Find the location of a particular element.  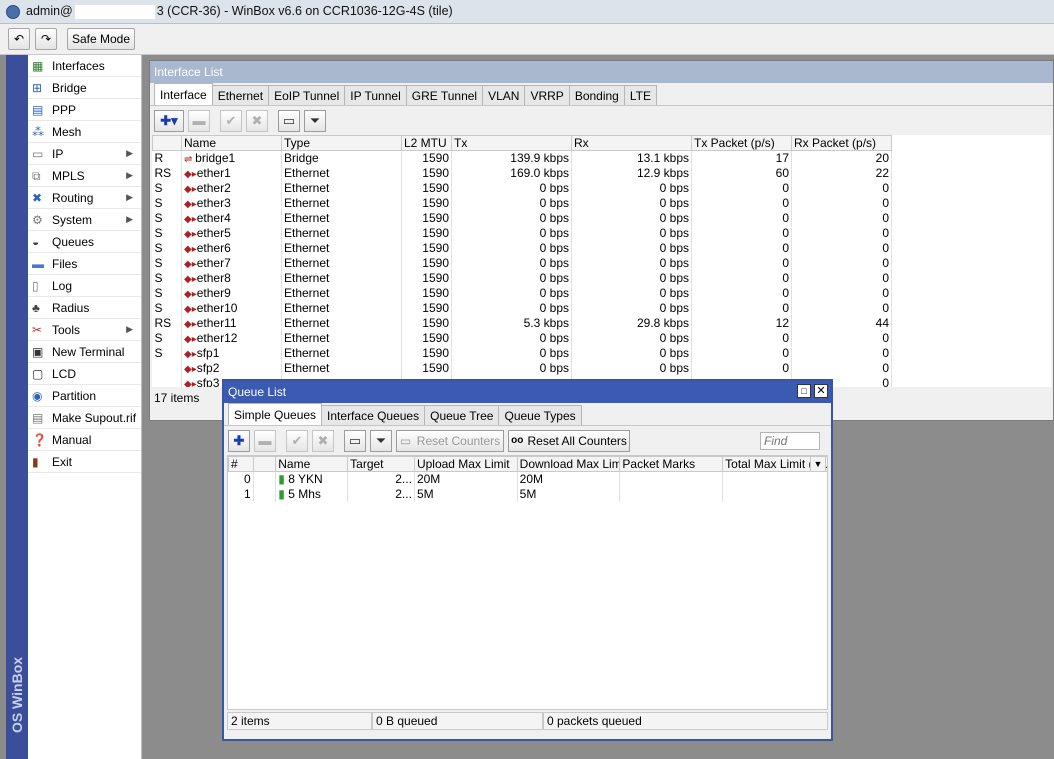

table-row: S ◆▸ether2 Ethernet 1590 0 bps 0 bps 0 0 is located at coordinates (522, 188).